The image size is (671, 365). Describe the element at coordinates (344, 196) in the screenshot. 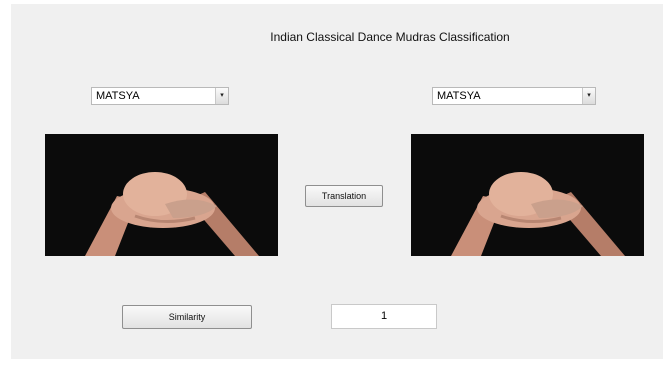

I see `translation-button: Translation` at that location.